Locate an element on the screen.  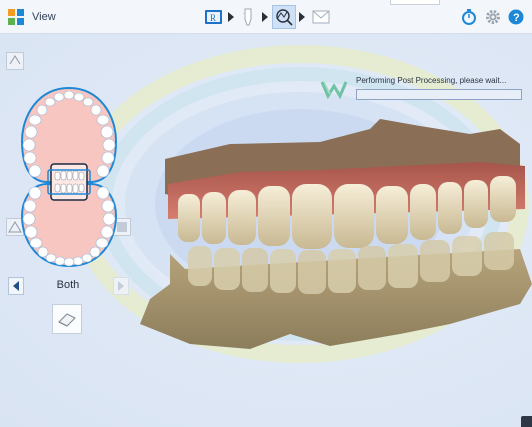
workflow-step-scan is located at coordinates (248, 17).